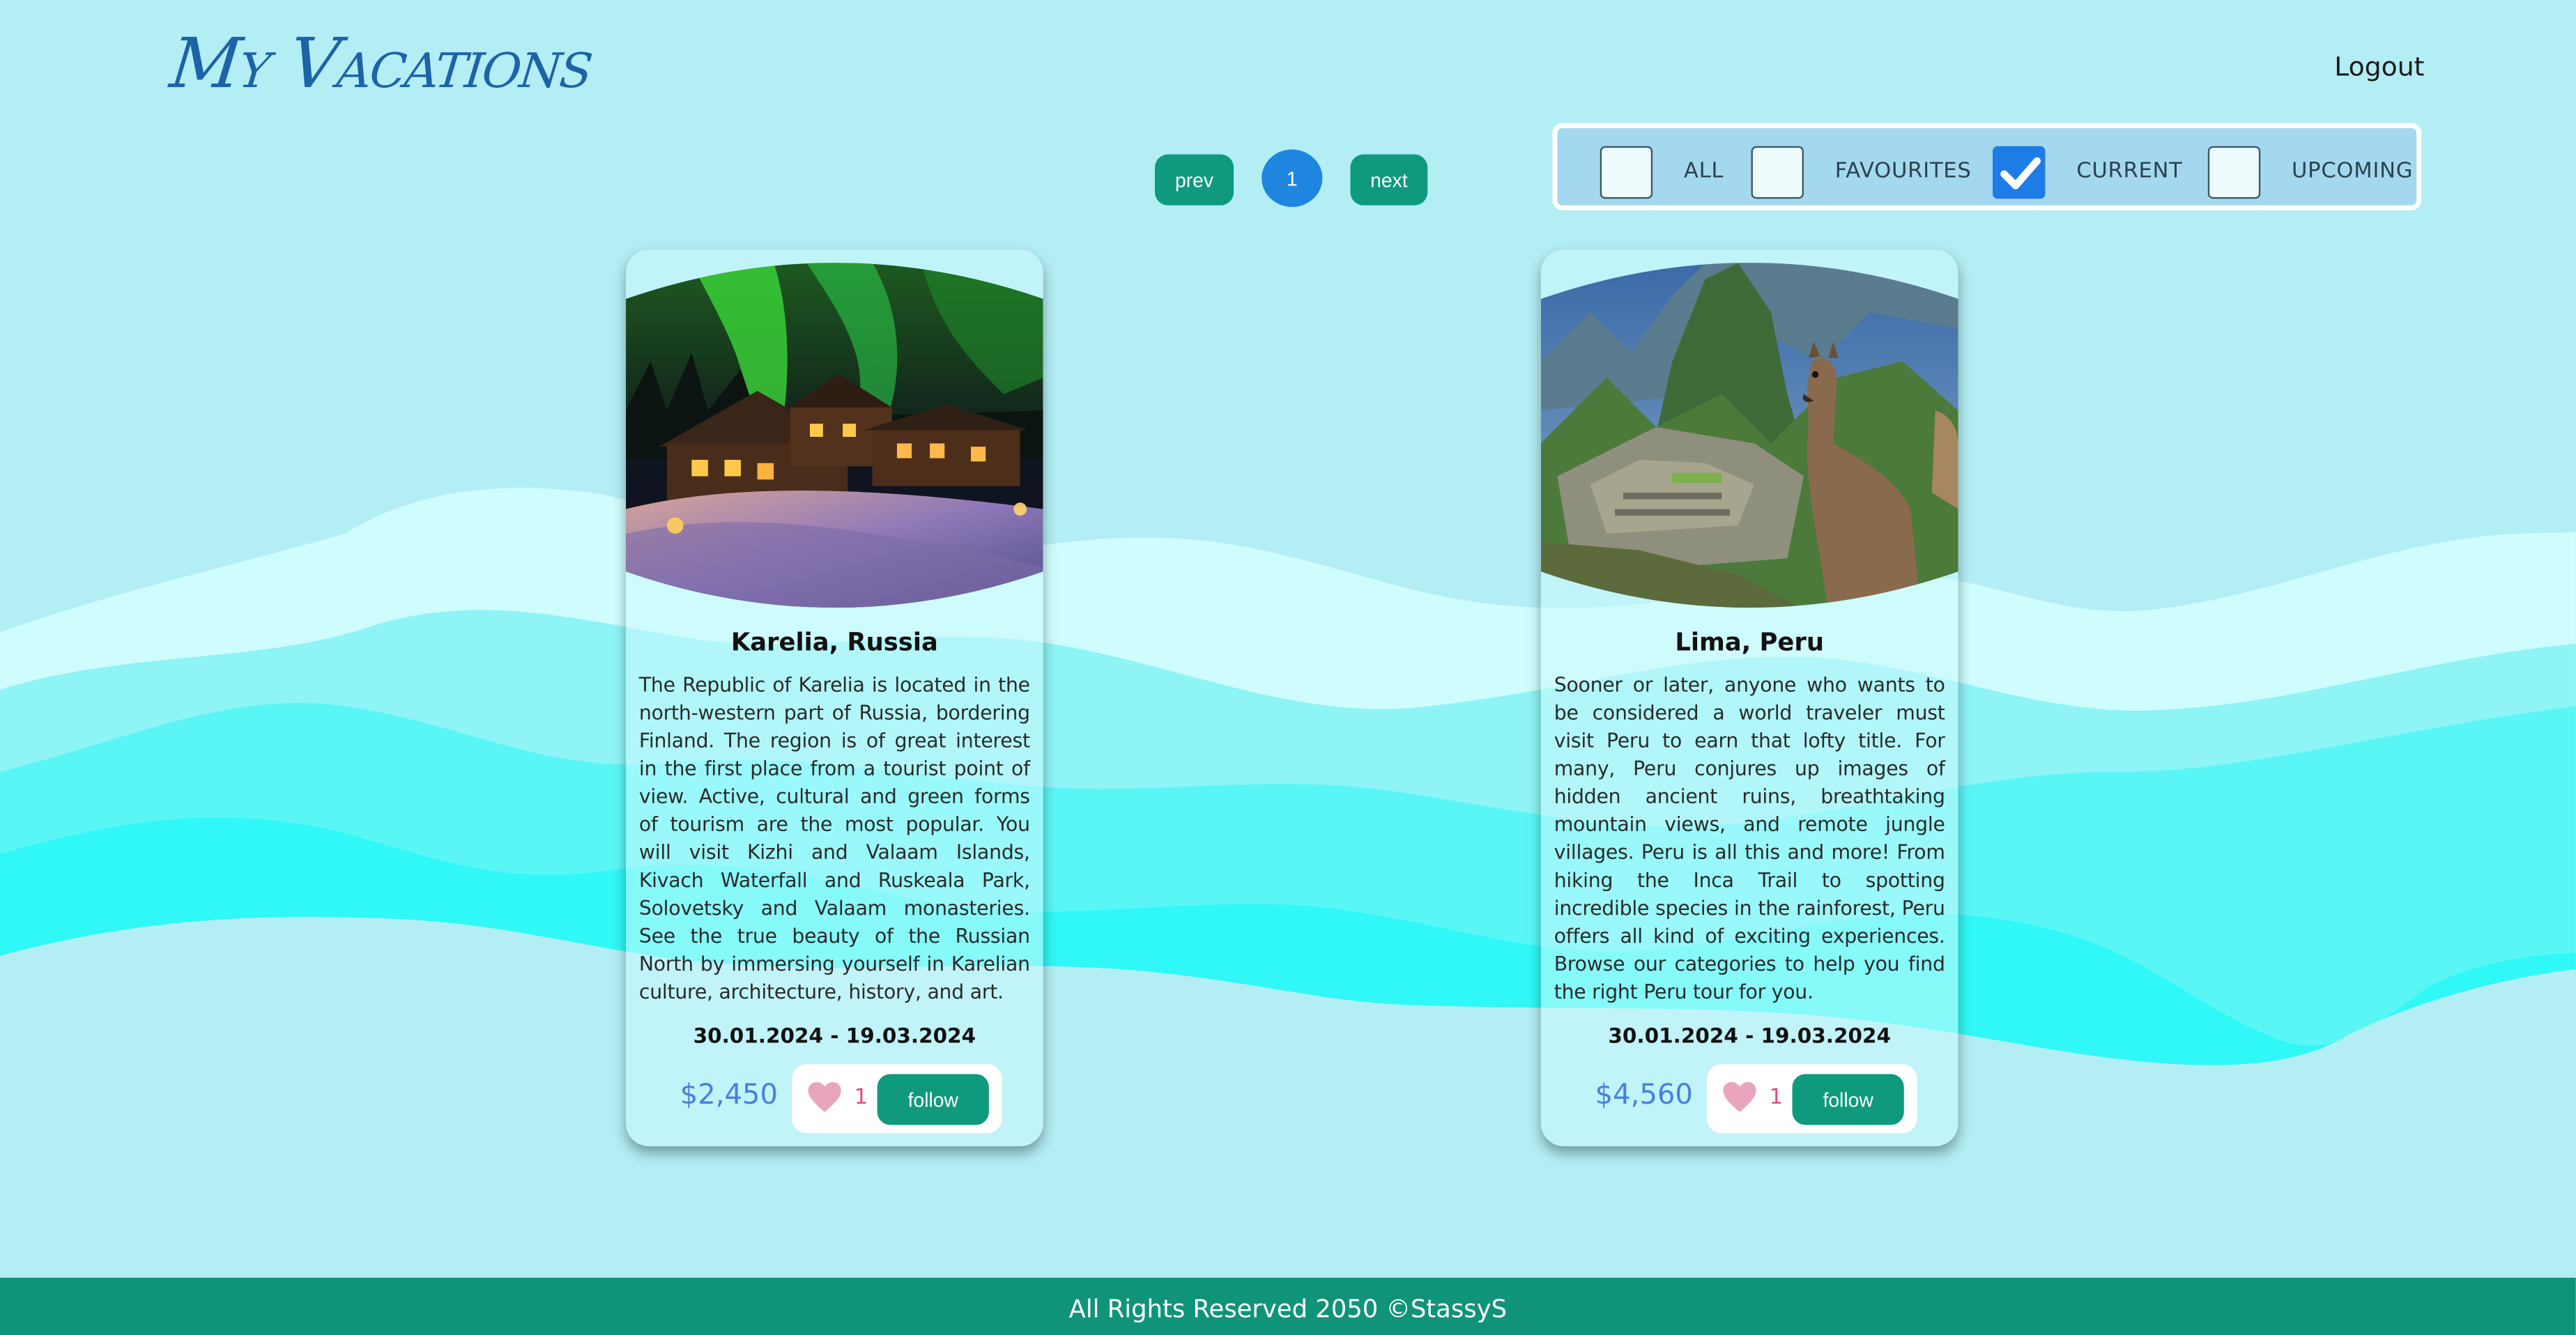 This screenshot has height=1335, width=2576. What do you see at coordinates (381, 63) in the screenshot?
I see `app-logo: My Vacations` at bounding box center [381, 63].